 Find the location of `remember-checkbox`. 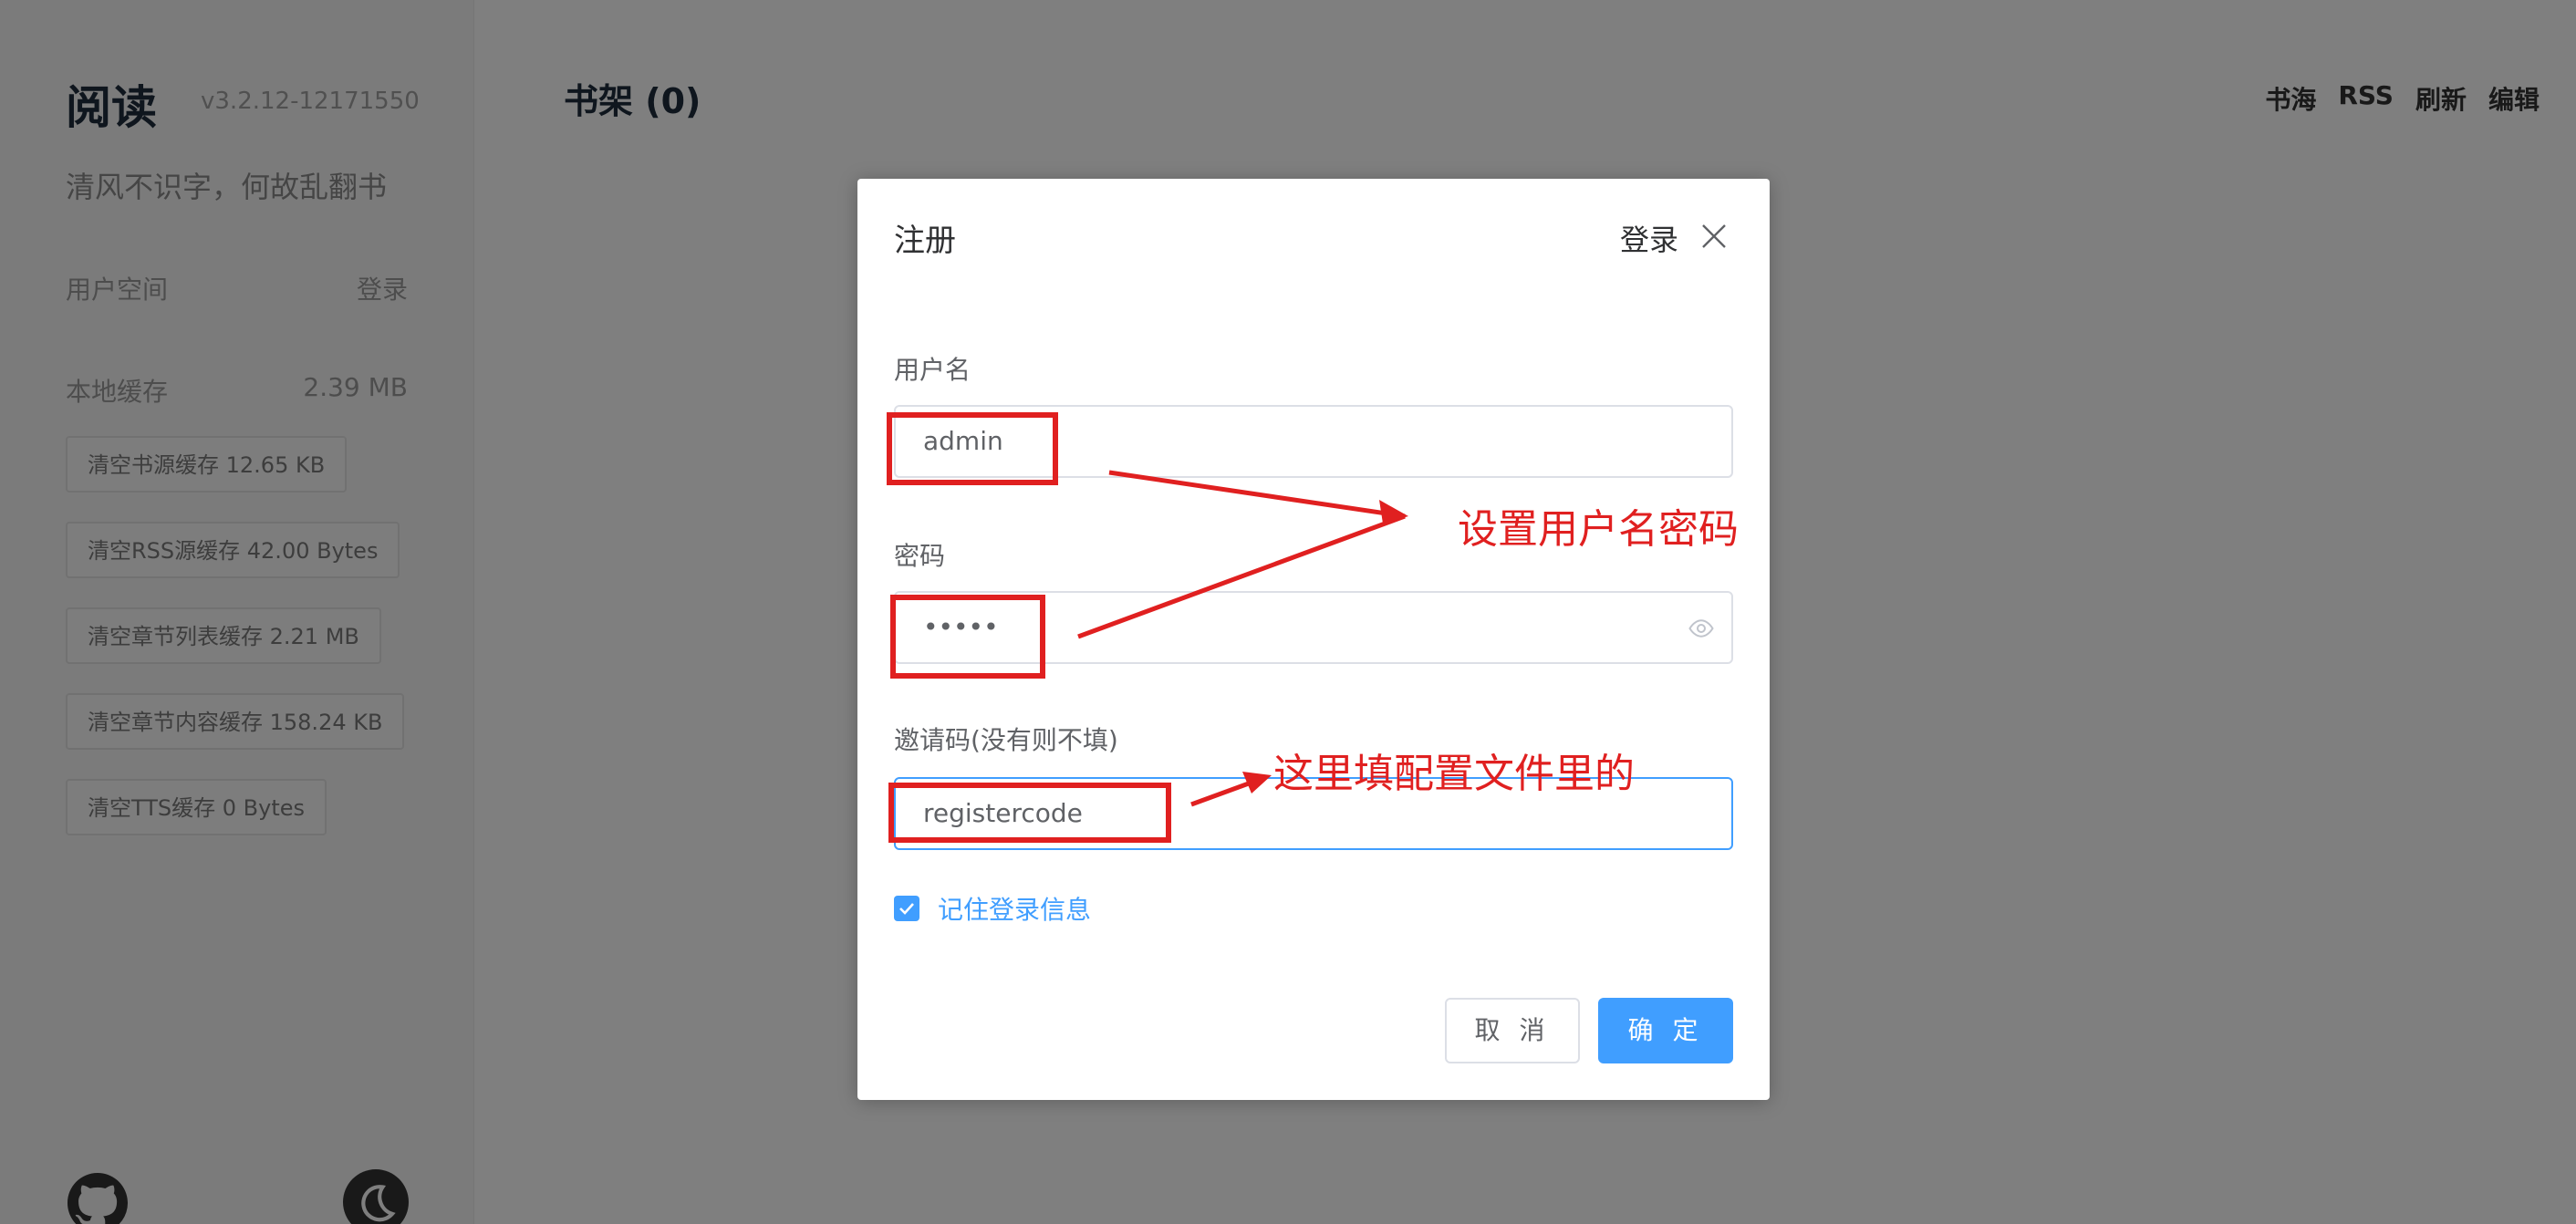

remember-checkbox is located at coordinates (906, 909).